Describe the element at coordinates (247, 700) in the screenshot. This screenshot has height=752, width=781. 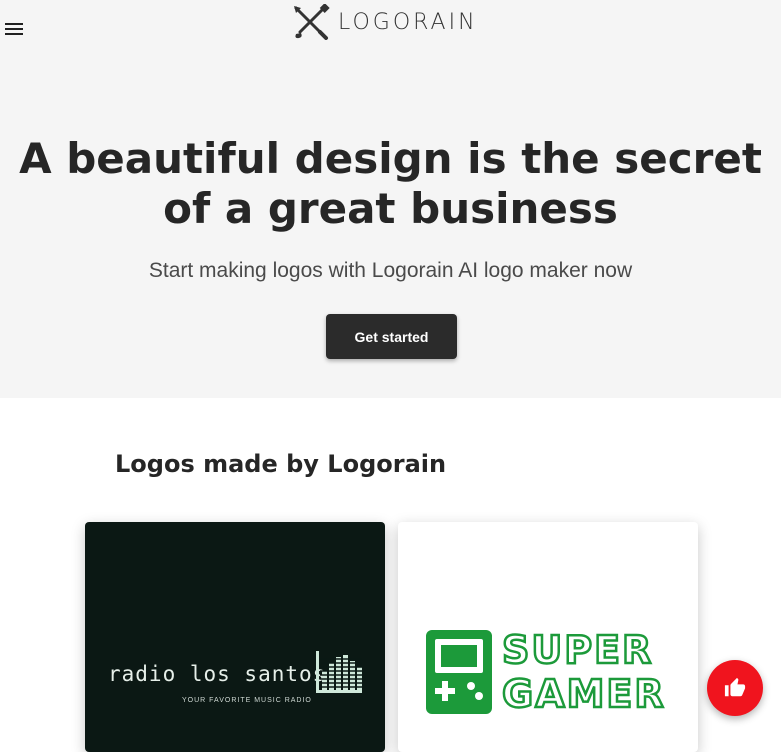
I see `radio-logo-tagline: YOUR FAVORITE MUSIC RADIO` at that location.